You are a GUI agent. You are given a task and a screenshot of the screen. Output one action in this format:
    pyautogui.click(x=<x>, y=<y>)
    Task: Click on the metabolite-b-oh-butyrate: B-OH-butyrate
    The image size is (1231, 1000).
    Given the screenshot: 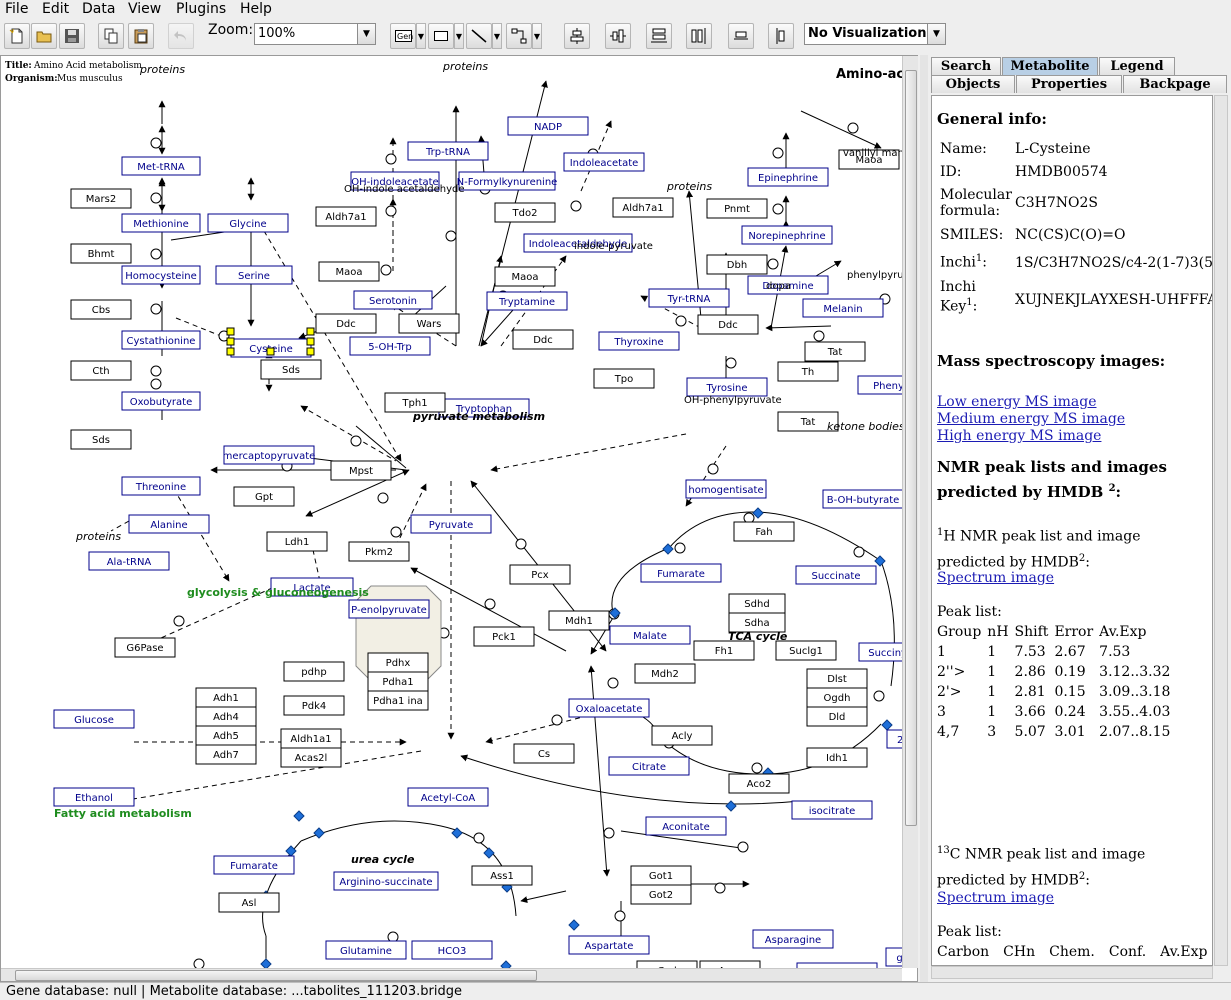 What is the action you would take?
    pyautogui.click(x=863, y=499)
    